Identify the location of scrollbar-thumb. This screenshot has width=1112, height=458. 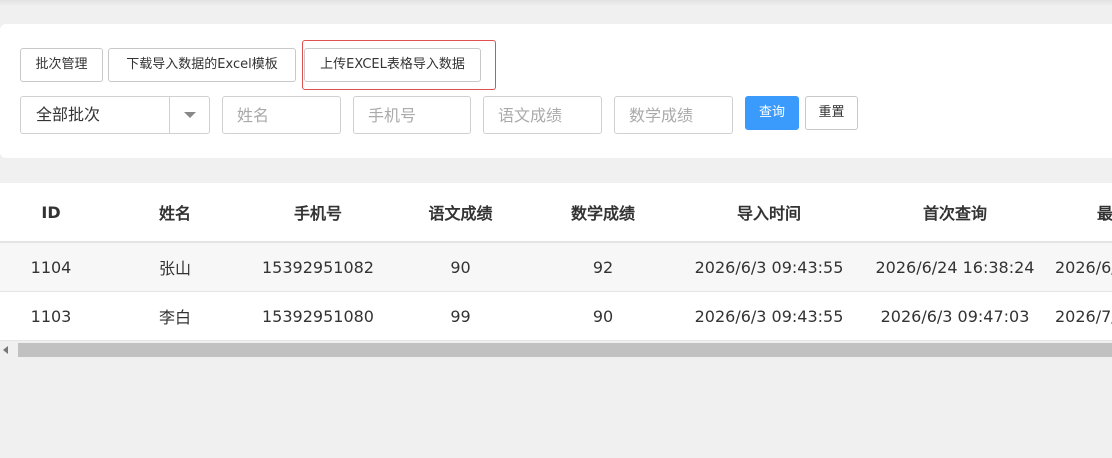
(565, 350).